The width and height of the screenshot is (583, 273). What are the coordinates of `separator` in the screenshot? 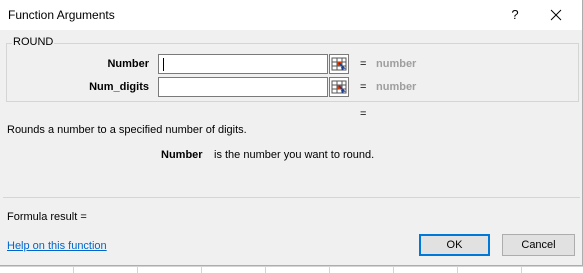 It's located at (291, 197).